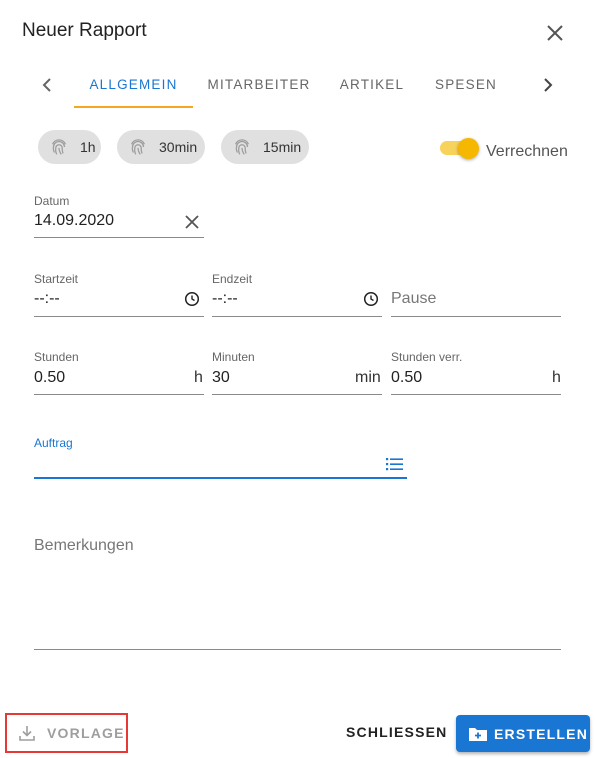  Describe the element at coordinates (133, 107) in the screenshot. I see `active-tab-indicator` at that location.